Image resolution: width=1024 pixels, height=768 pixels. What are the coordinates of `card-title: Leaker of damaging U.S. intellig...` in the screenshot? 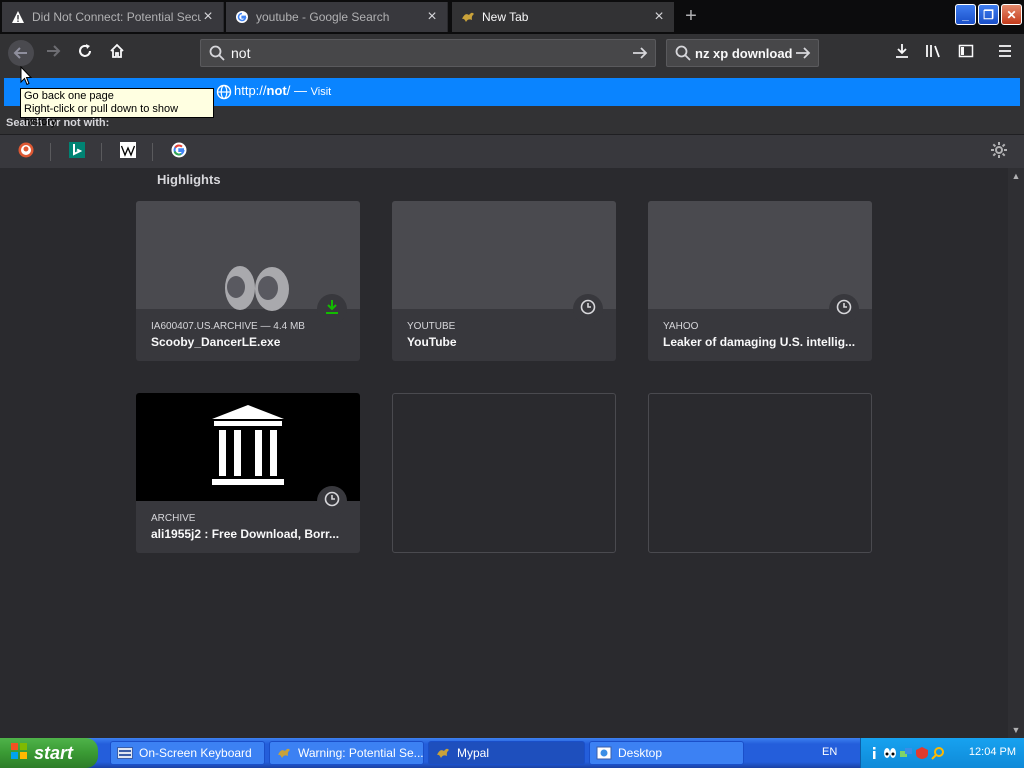 It's located at (759, 342).